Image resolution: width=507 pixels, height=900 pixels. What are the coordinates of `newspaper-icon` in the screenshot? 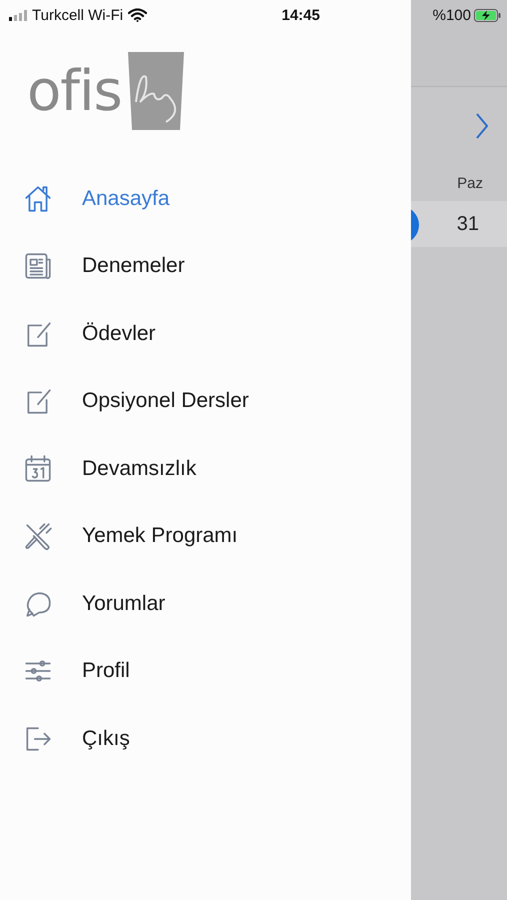 It's located at (38, 266).